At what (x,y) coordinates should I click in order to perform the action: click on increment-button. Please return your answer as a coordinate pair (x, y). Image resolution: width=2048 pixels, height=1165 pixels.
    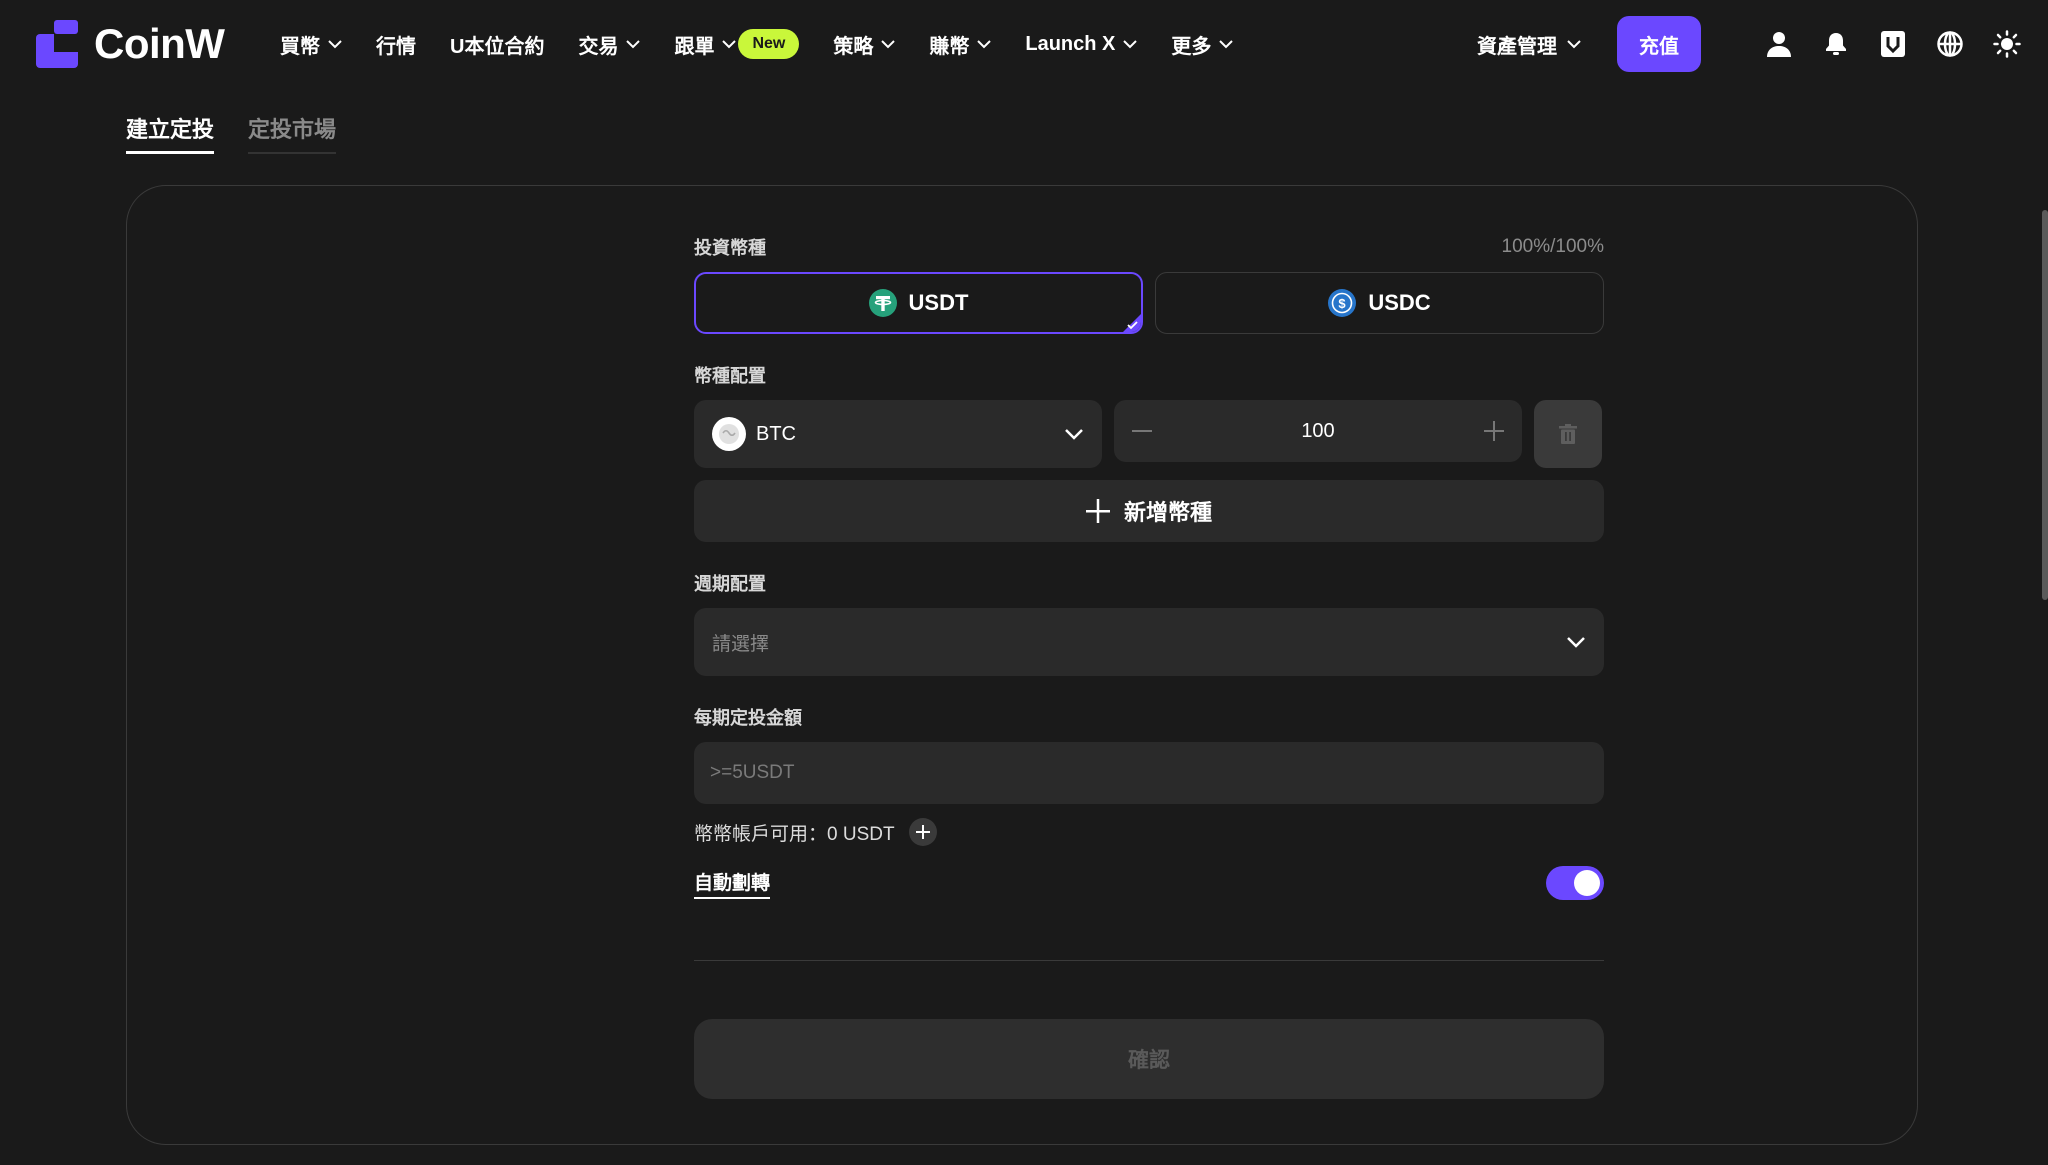
    Looking at the image, I should click on (1494, 431).